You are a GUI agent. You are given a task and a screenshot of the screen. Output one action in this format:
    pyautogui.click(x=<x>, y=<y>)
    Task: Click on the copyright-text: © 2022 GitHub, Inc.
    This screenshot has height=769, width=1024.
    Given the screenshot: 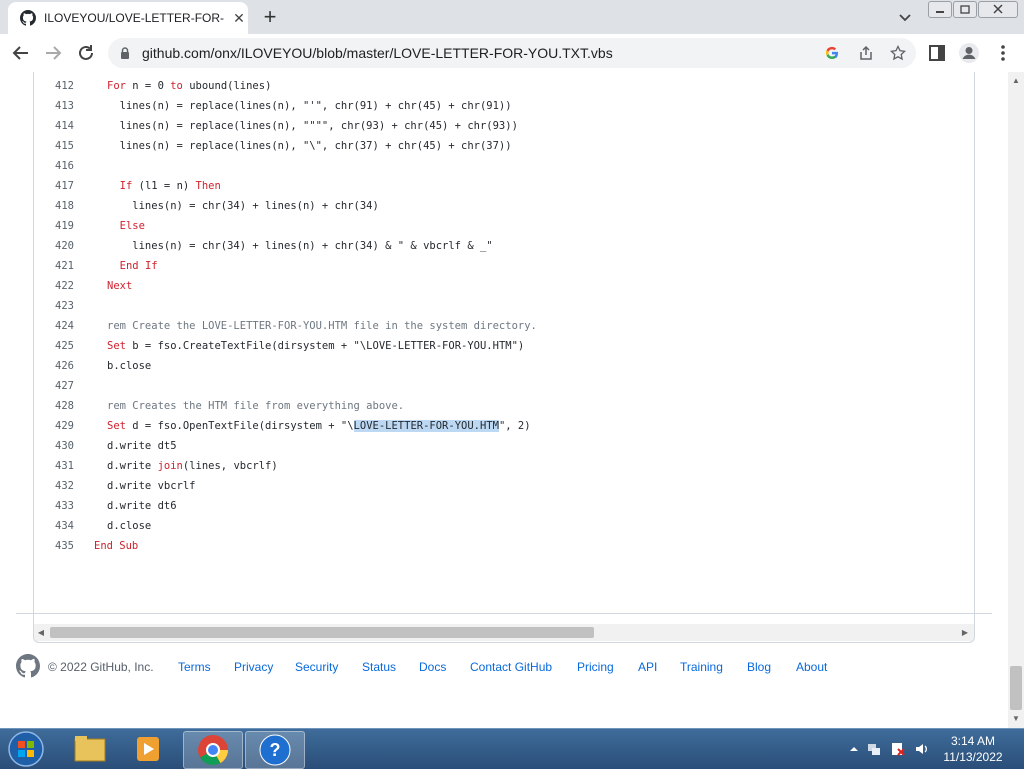 What is the action you would take?
    pyautogui.click(x=101, y=667)
    